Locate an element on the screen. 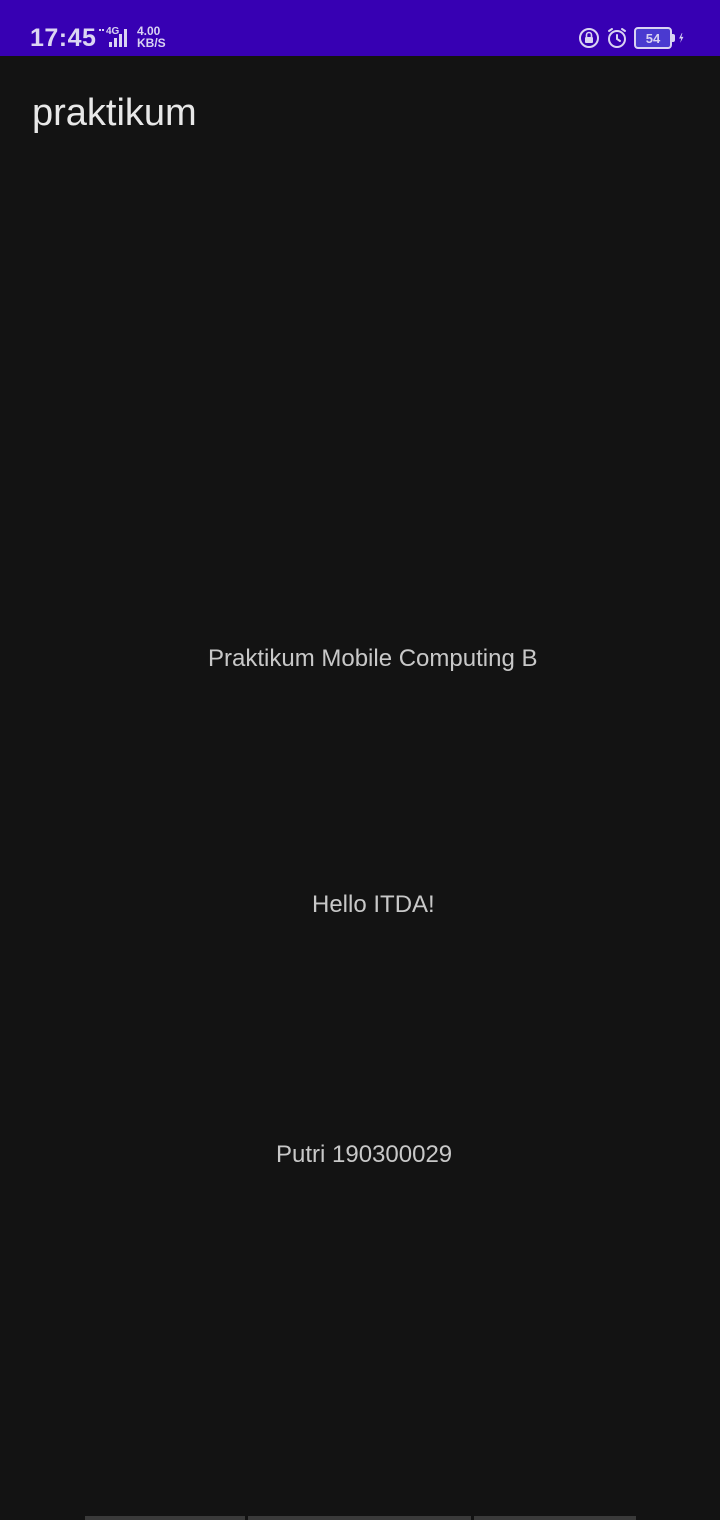 This screenshot has width=720, height=1520. network-speed: 4.00 KB/S is located at coordinates (151, 37).